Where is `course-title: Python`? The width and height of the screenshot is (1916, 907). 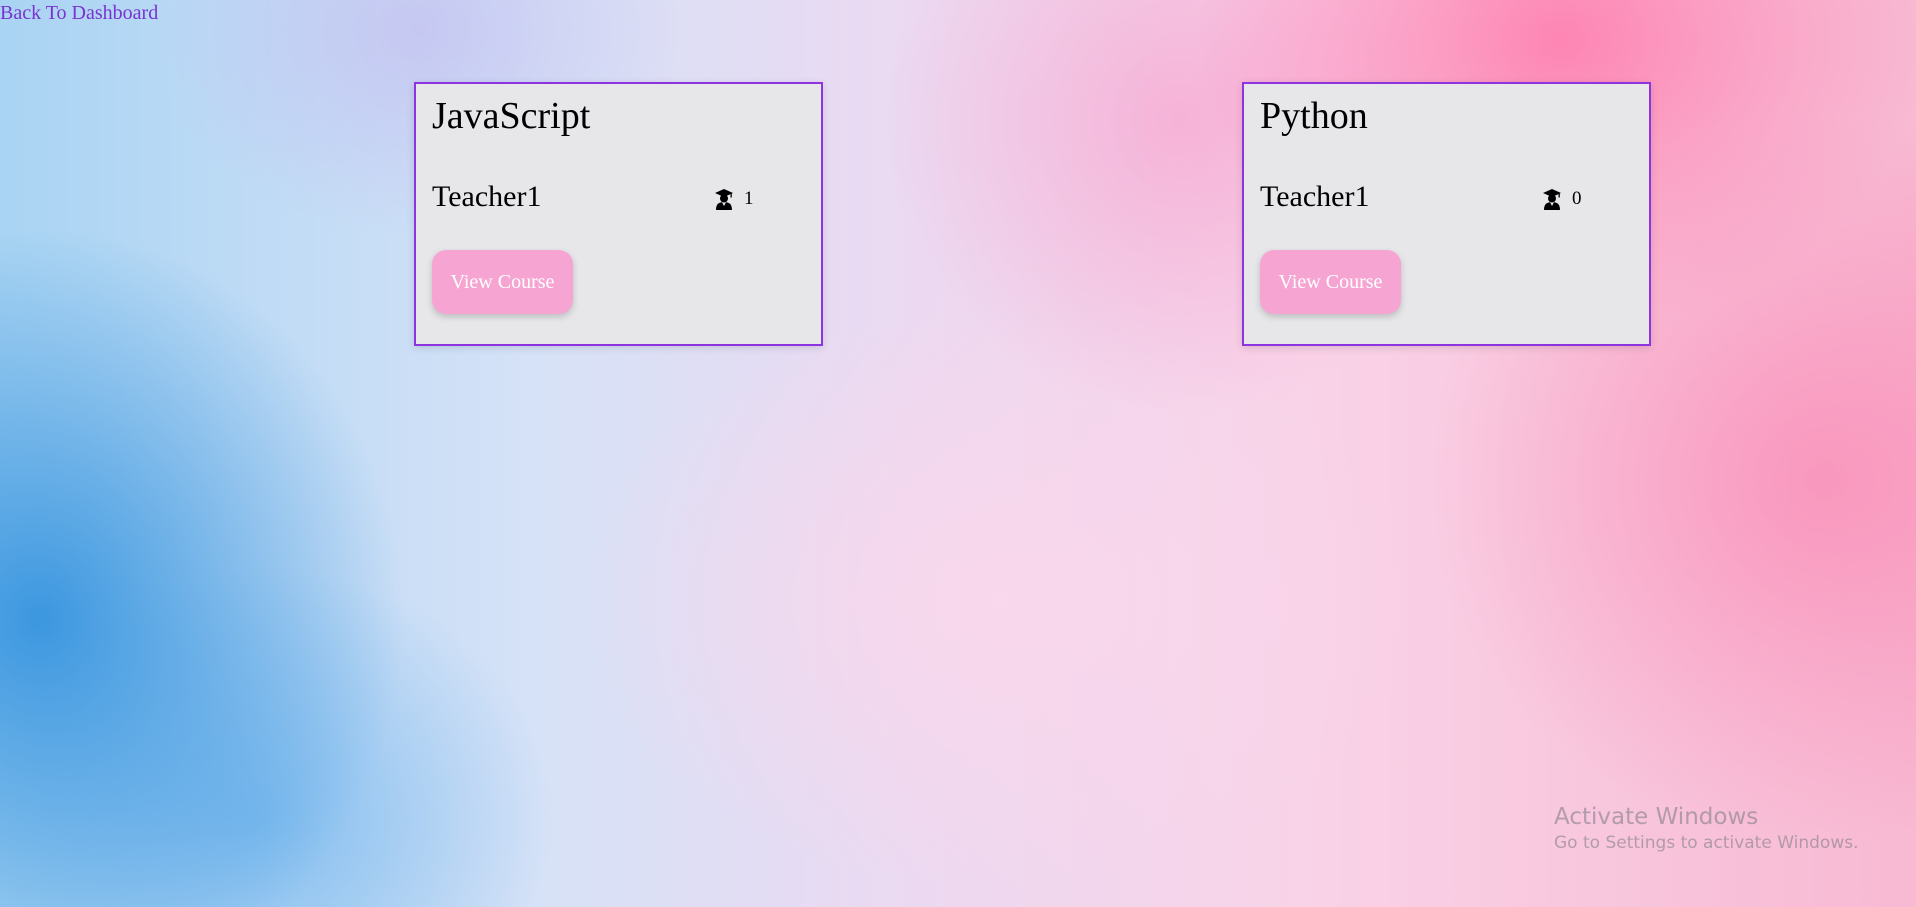 course-title: Python is located at coordinates (1314, 116).